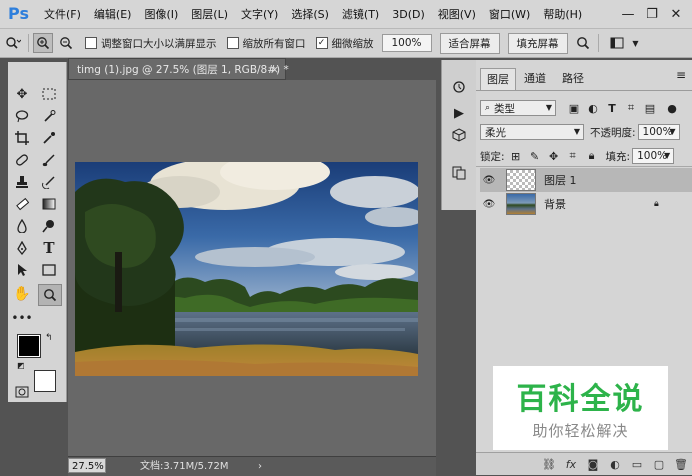 The image size is (692, 476). Describe the element at coordinates (50, 295) in the screenshot. I see `zoom-tool-icon` at that location.